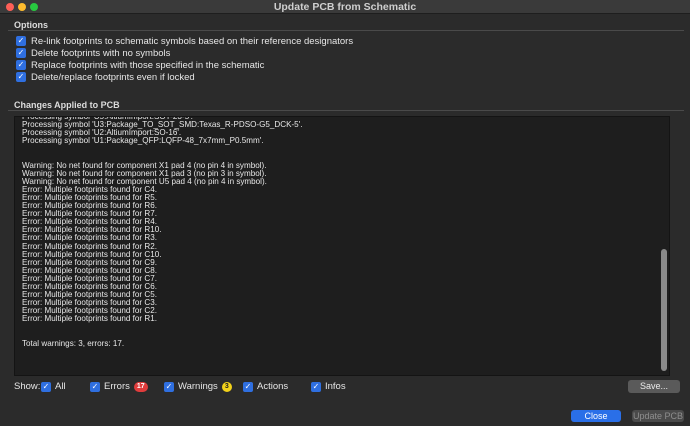 The image size is (690, 426). What do you see at coordinates (273, 386) in the screenshot?
I see `filter-label: Actions` at bounding box center [273, 386].